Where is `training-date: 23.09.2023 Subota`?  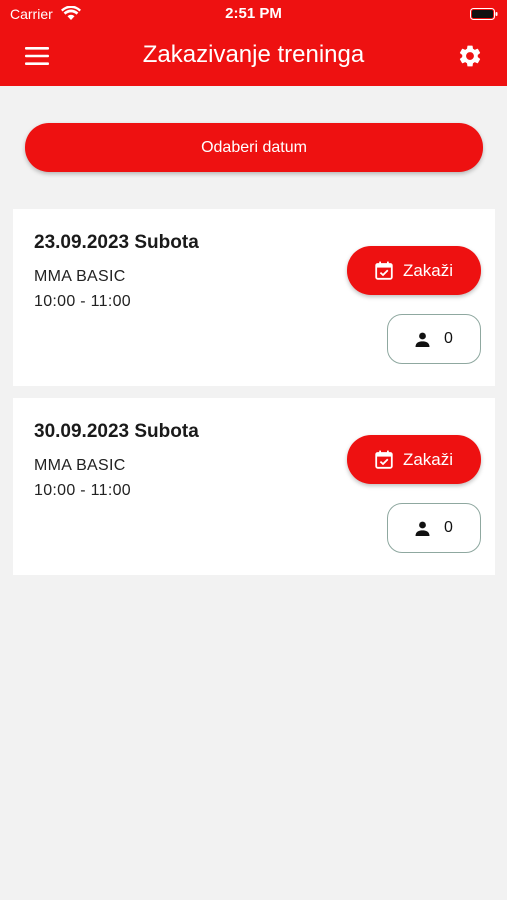 training-date: 23.09.2023 Subota is located at coordinates (116, 242).